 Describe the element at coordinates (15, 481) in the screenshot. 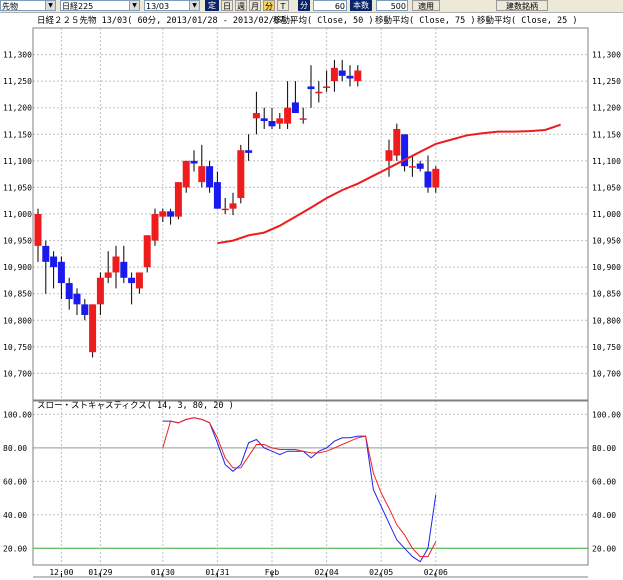

I see `stochastics-tick-label-left: 60.00` at that location.